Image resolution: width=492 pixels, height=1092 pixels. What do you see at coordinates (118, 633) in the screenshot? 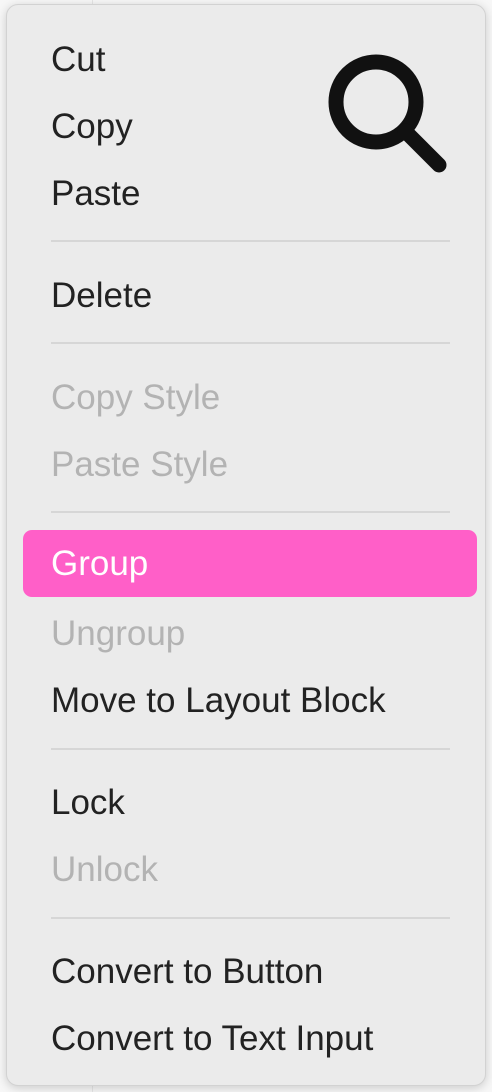
I see `menu-item-ungroup: Ungroup` at bounding box center [118, 633].